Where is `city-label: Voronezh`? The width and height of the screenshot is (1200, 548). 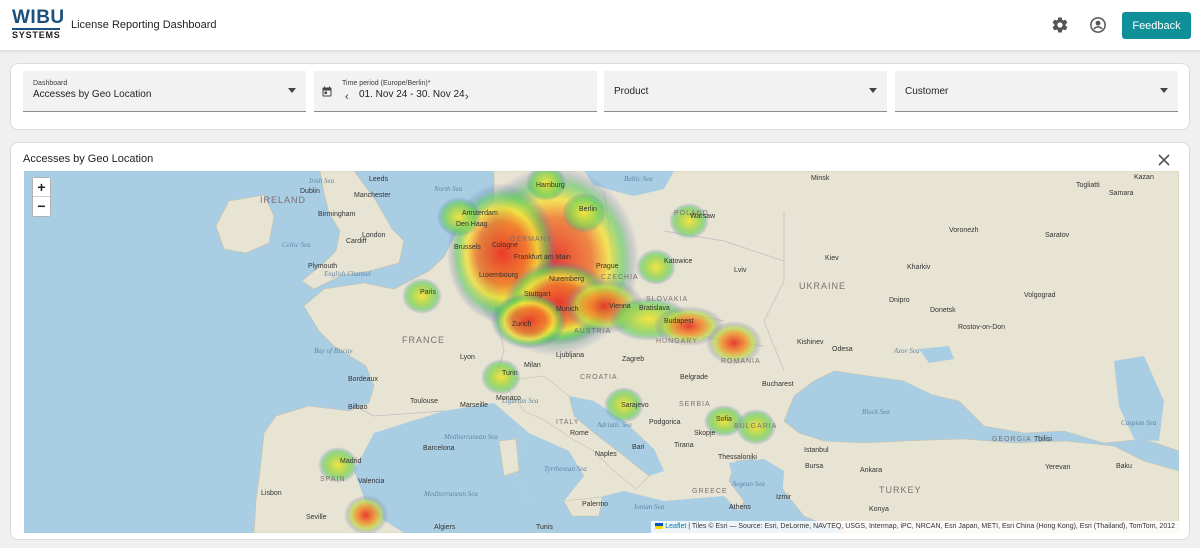 city-label: Voronezh is located at coordinates (964, 230).